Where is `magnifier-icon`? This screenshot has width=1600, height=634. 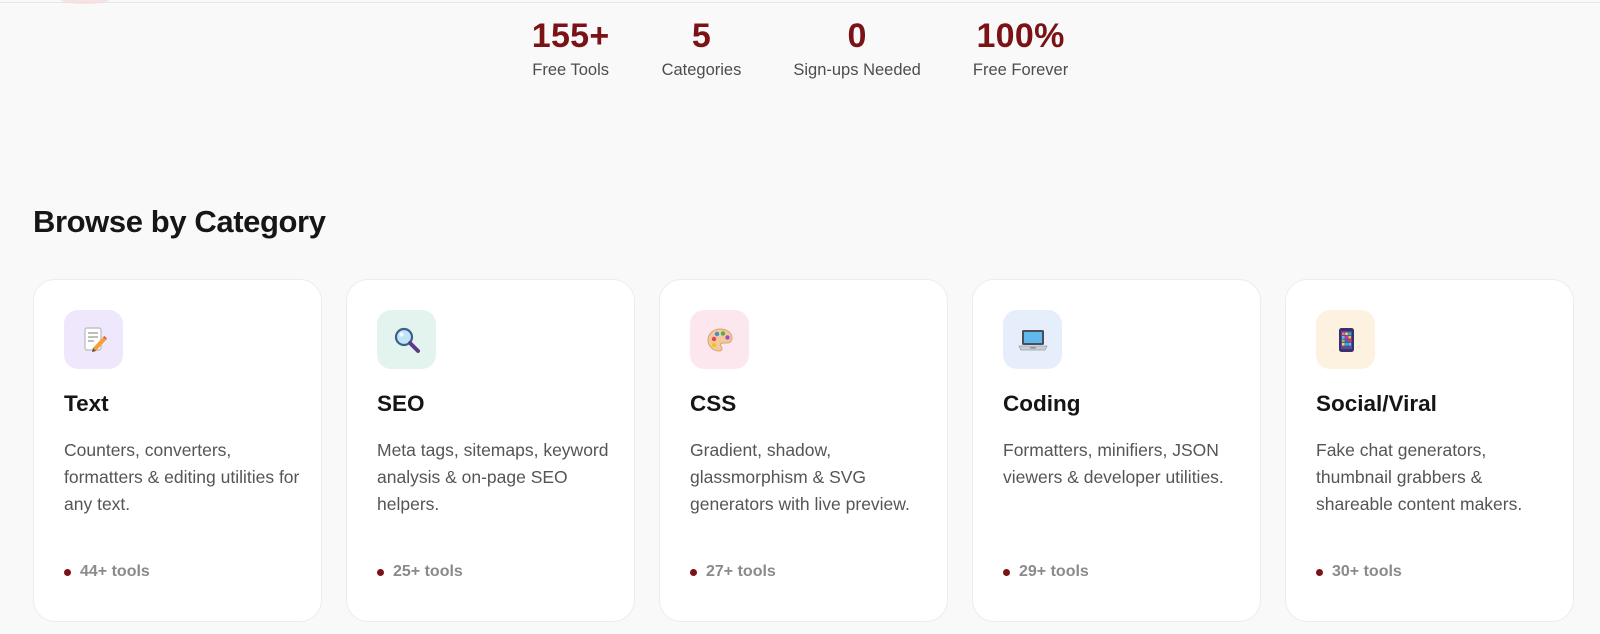
magnifier-icon is located at coordinates (406, 339).